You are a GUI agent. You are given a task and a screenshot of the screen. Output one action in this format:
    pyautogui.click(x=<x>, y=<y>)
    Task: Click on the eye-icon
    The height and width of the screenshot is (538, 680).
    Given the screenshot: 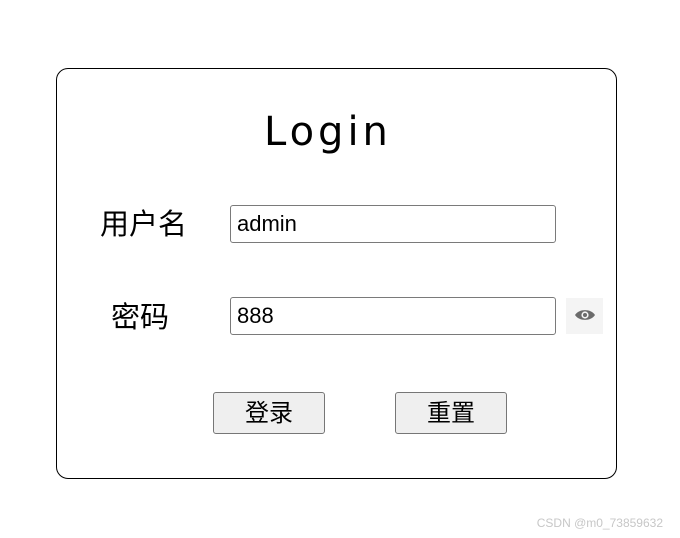 What is the action you would take?
    pyautogui.click(x=585, y=316)
    